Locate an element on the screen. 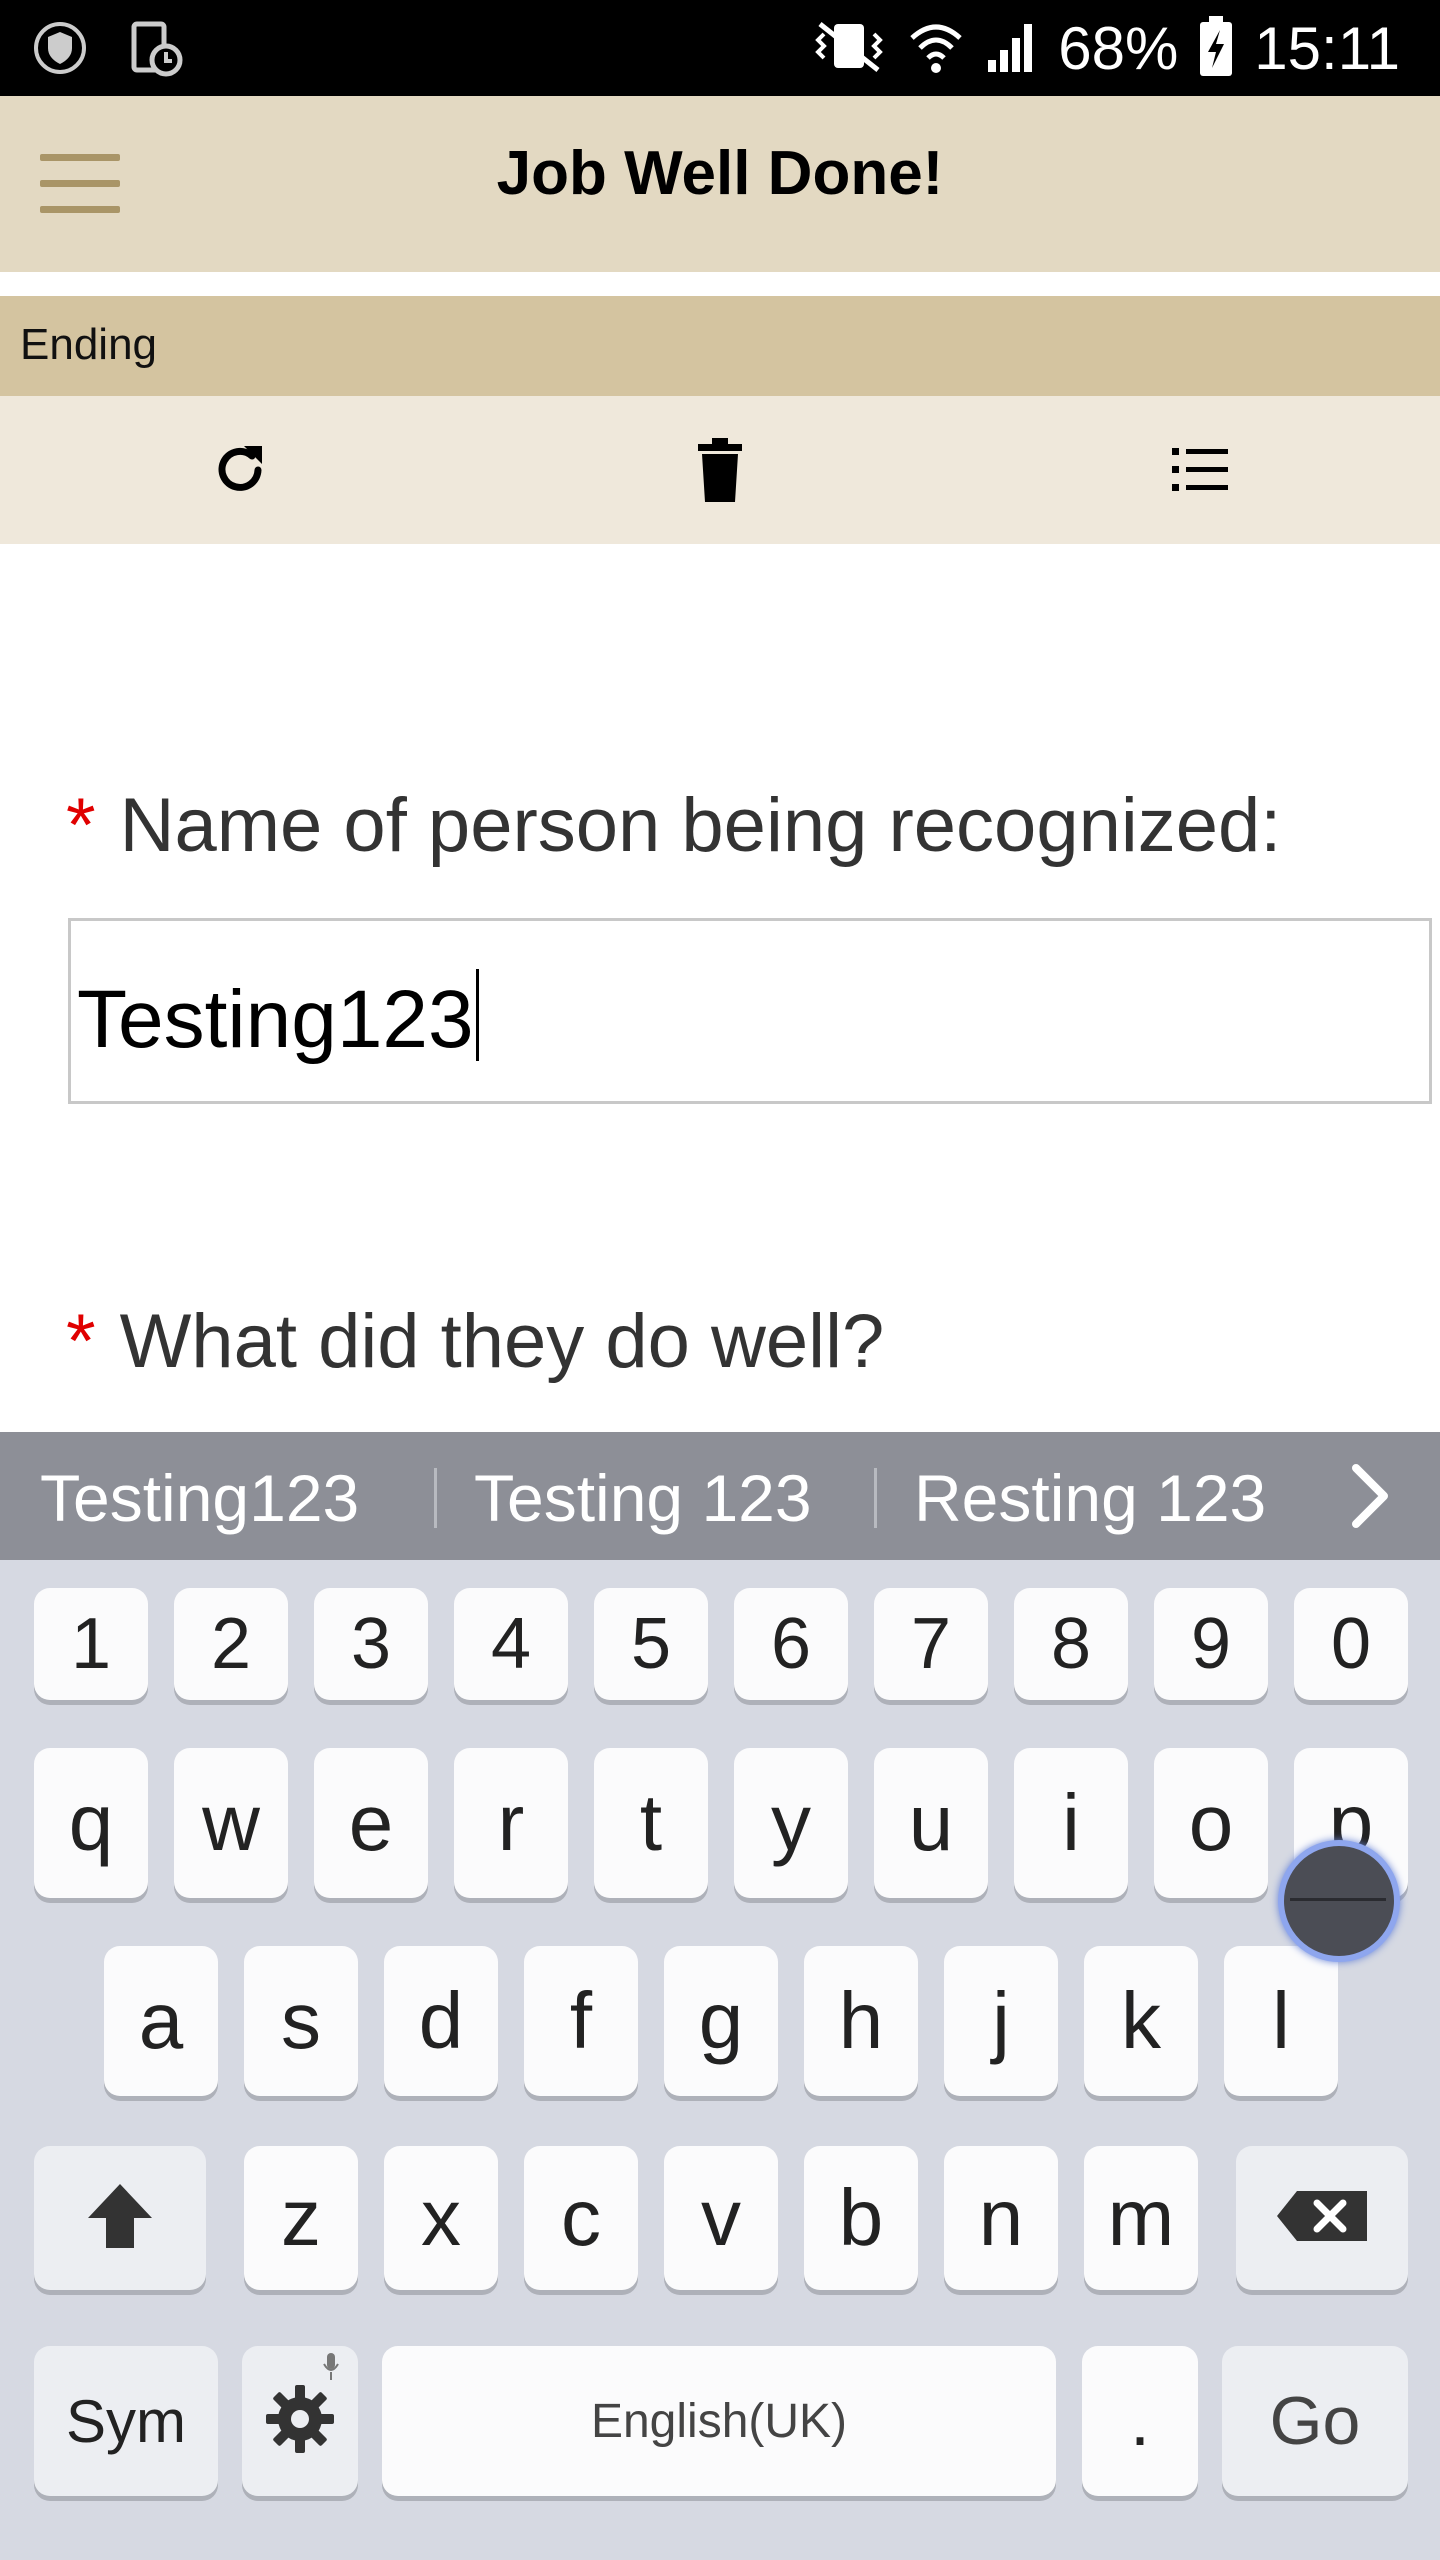 The height and width of the screenshot is (2560, 1440). letter-key-r: r is located at coordinates (511, 1823).